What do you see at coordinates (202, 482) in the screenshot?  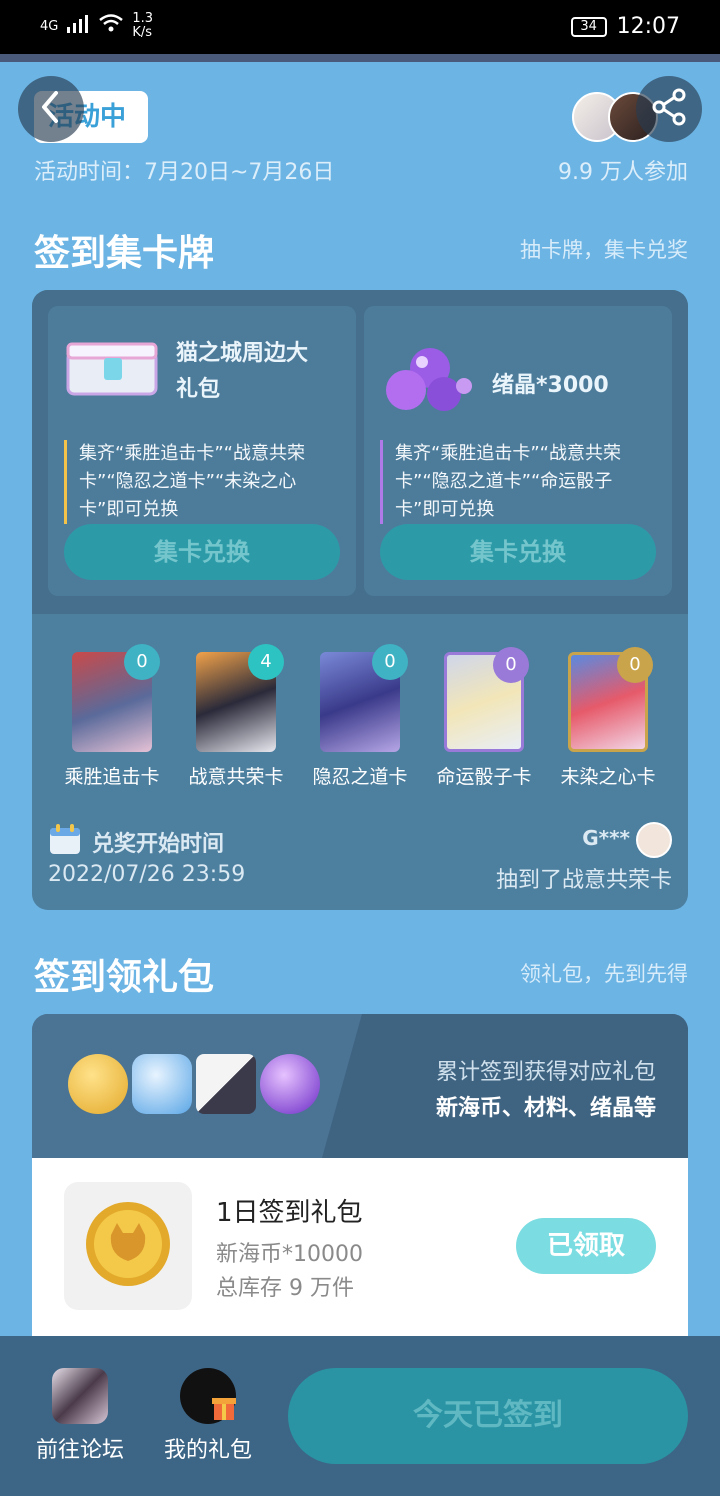 I see `reward-description: 集齐“乘胜追击卡”“战意共荣卡”“隐忍之道卡”“未染之心卡”即可兑换` at bounding box center [202, 482].